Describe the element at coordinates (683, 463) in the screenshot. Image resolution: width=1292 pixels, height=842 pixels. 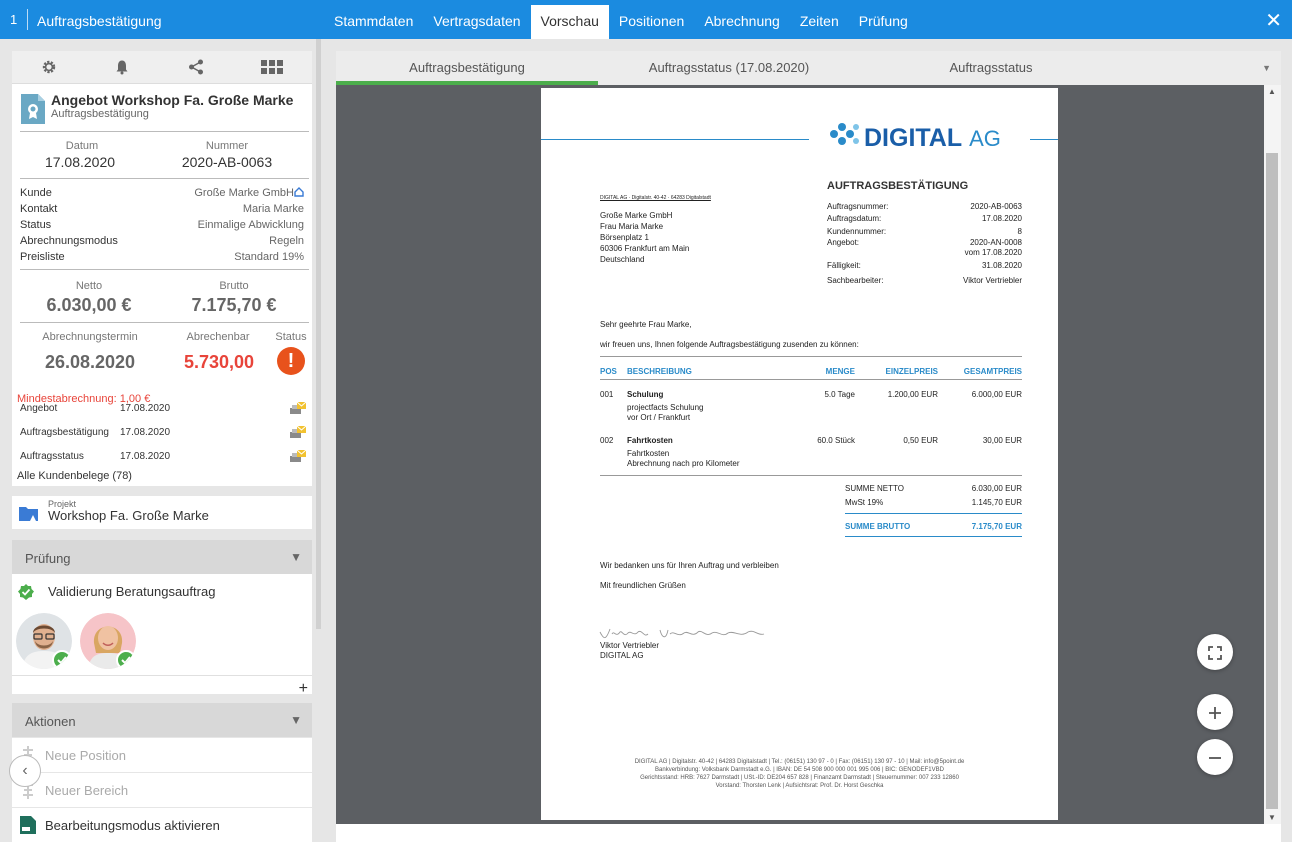
I see `row-desc: Abrechnung nach pro Kilometer` at that location.